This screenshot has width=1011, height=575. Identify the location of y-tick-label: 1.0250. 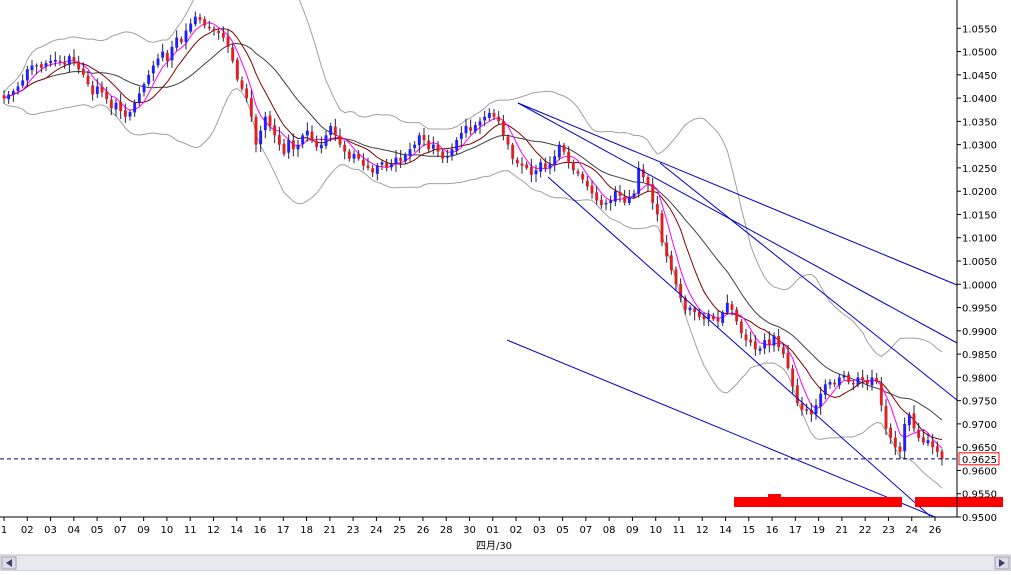
(979, 169).